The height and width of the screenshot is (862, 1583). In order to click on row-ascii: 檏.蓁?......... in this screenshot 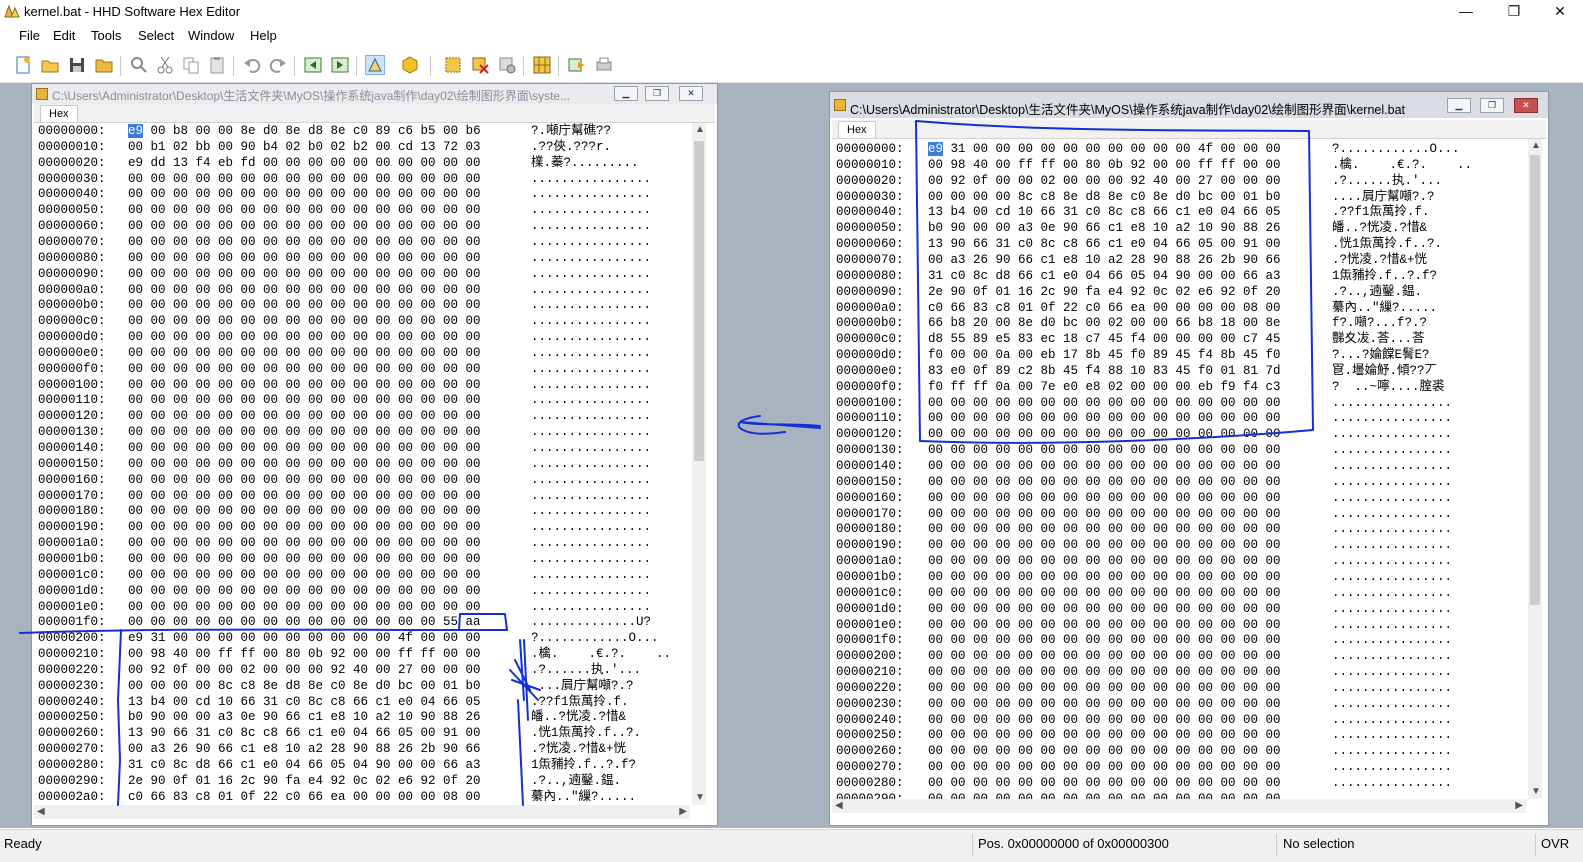, I will do `click(585, 163)`.